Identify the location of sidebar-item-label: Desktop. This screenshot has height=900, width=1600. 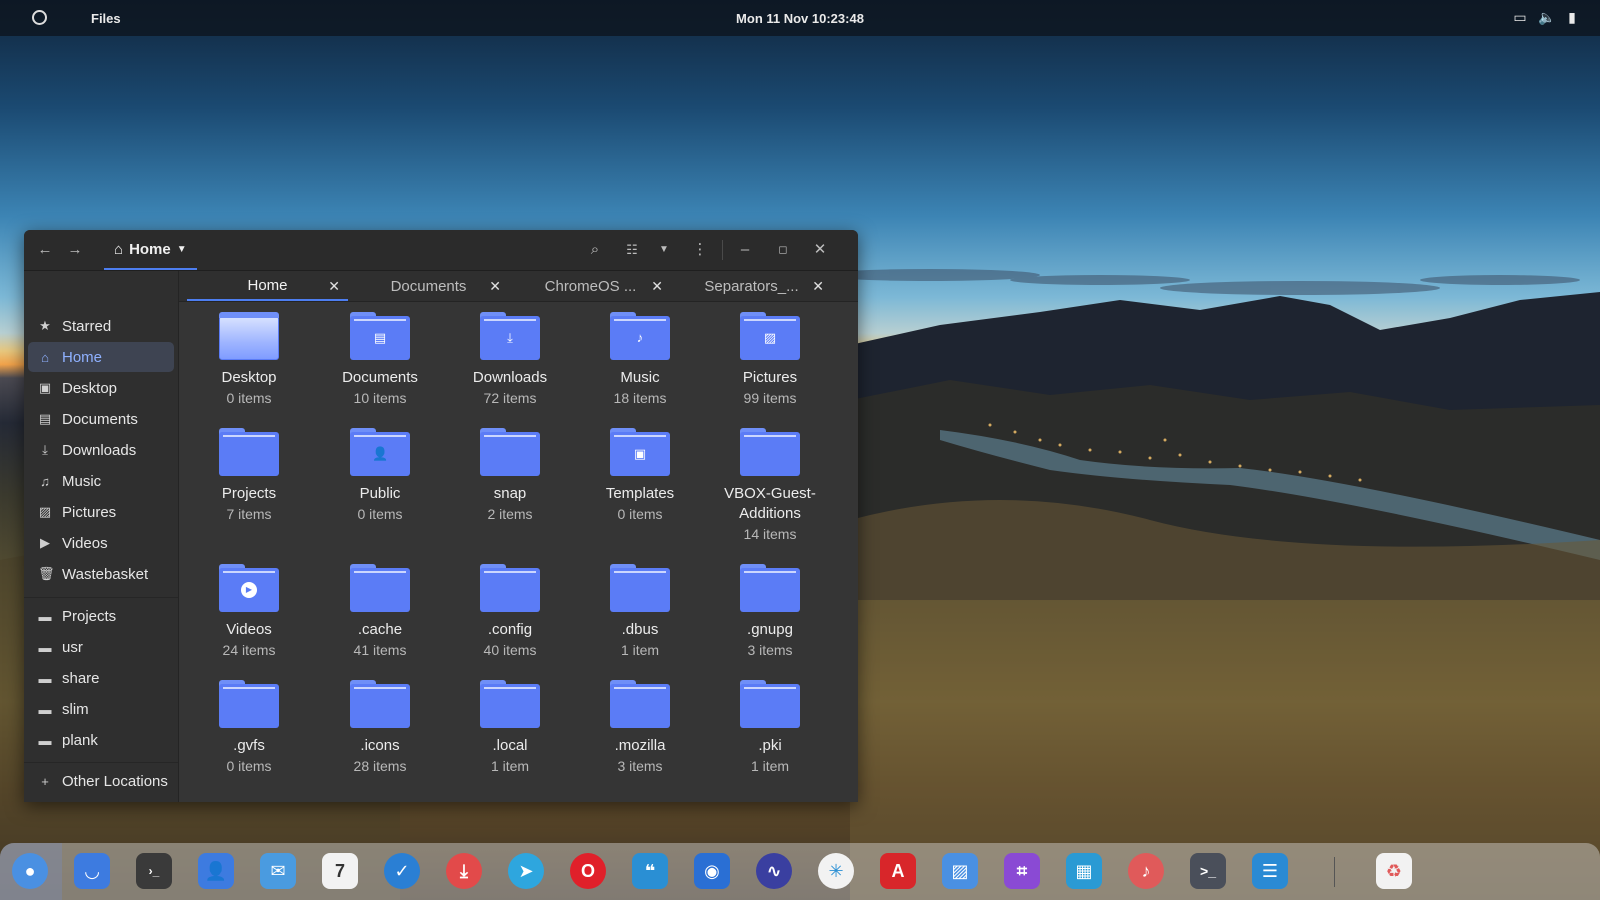
(90, 388).